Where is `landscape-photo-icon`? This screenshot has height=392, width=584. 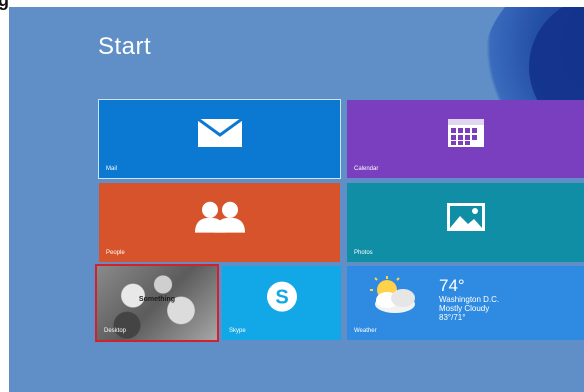 landscape-photo-icon is located at coordinates (466, 219).